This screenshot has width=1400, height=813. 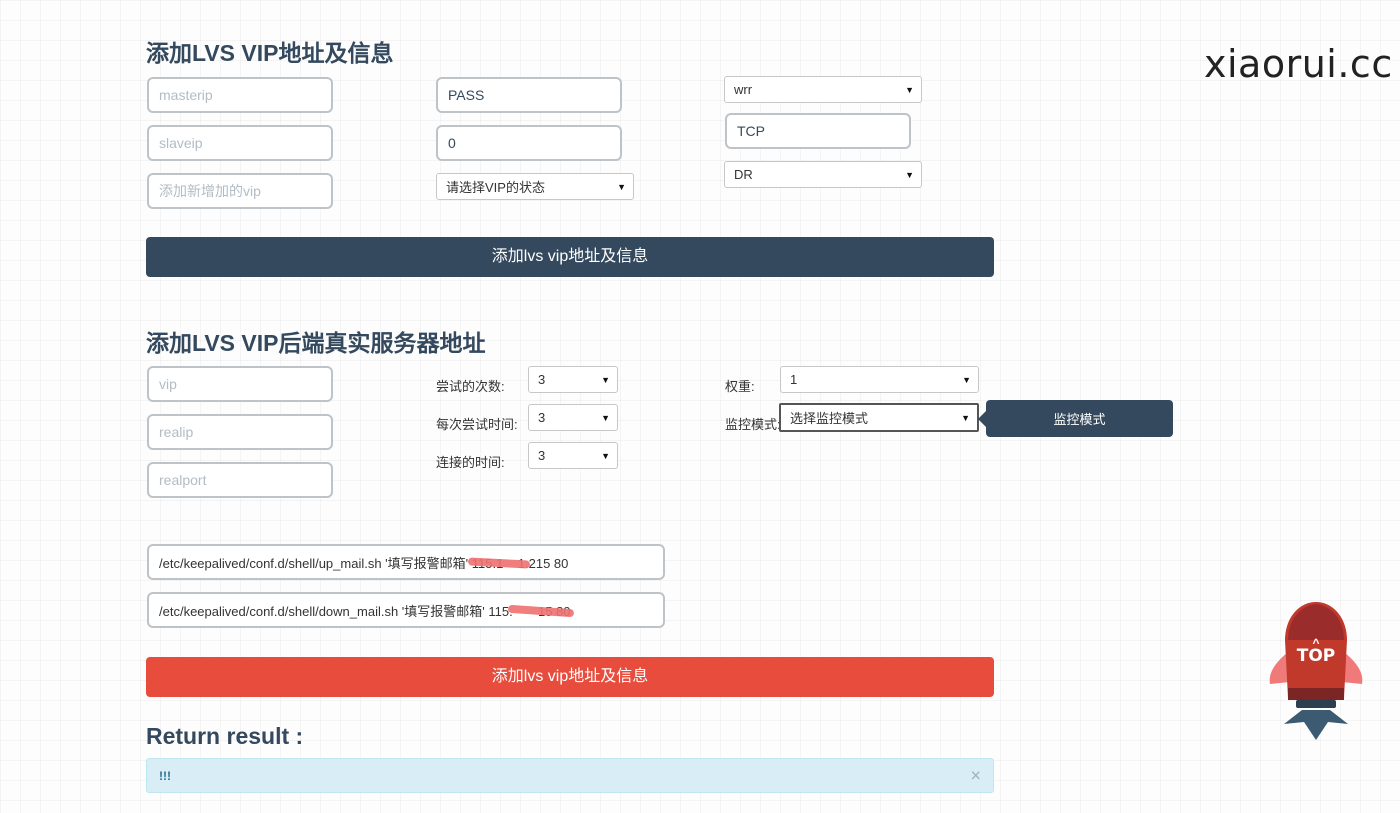 I want to click on add-vip-button: 添加lvs vip地址及信息, so click(x=570, y=257).